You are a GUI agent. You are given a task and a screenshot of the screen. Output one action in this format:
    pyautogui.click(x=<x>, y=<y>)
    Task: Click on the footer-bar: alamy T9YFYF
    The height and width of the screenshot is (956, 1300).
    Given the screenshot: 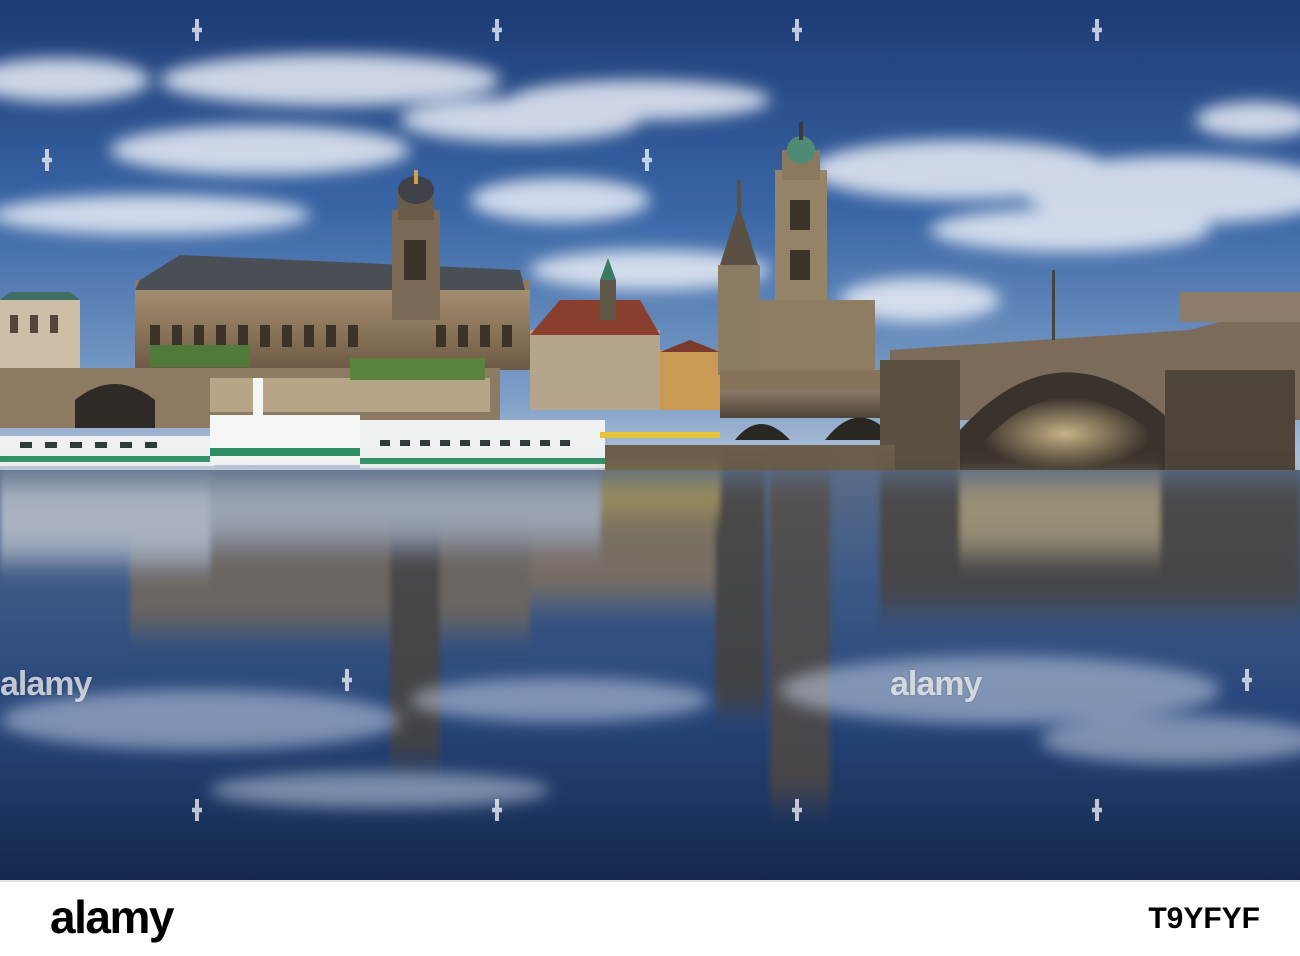 What is the action you would take?
    pyautogui.click(x=650, y=918)
    